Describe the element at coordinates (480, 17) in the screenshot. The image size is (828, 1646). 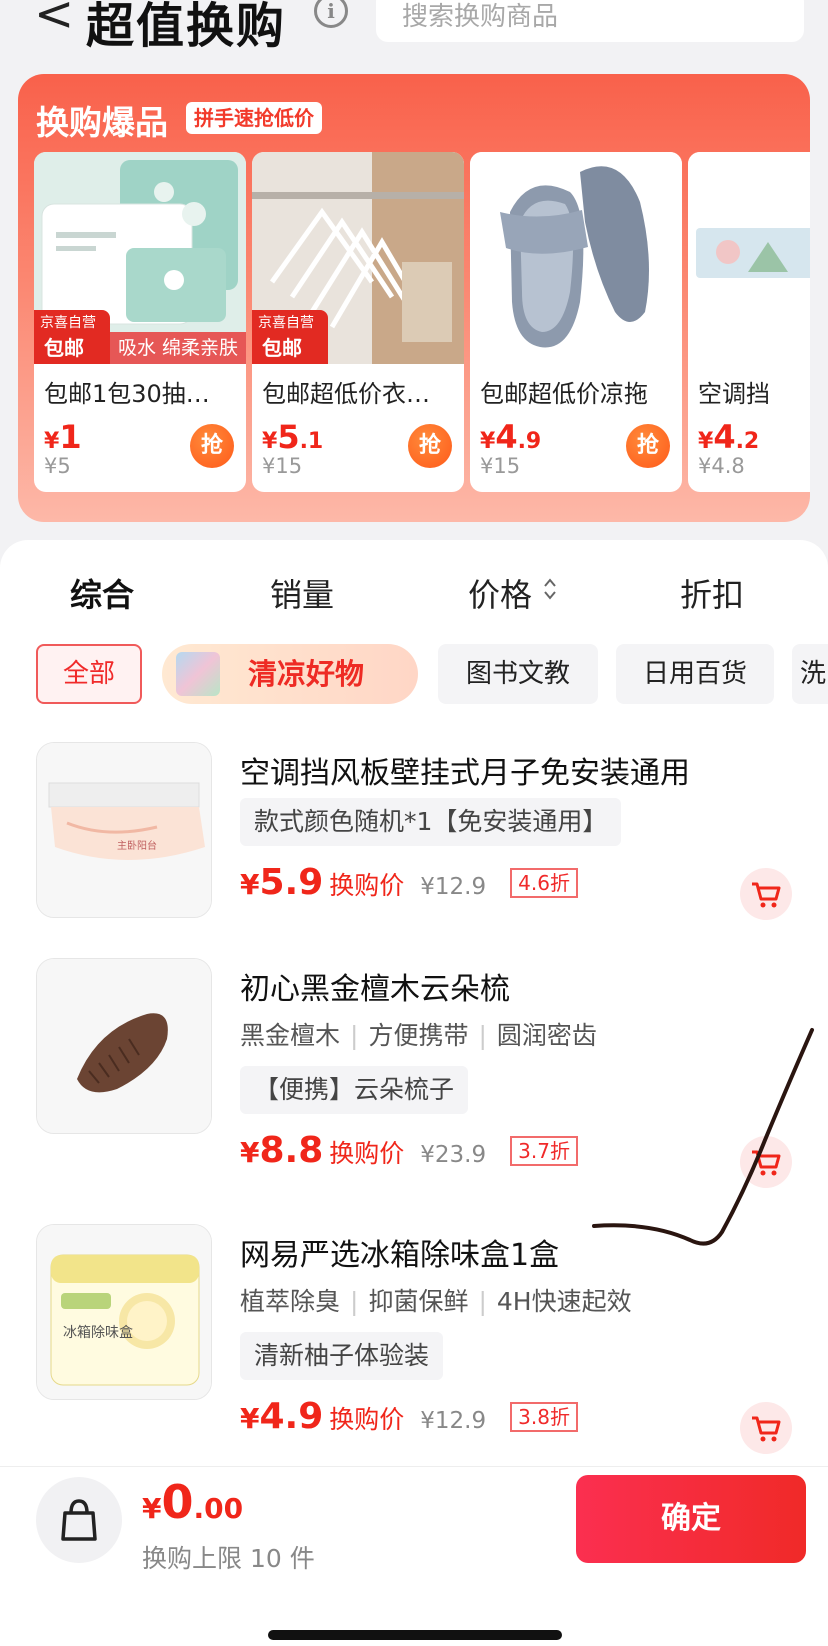
I see `search-placeholder: 搜索换购商品` at that location.